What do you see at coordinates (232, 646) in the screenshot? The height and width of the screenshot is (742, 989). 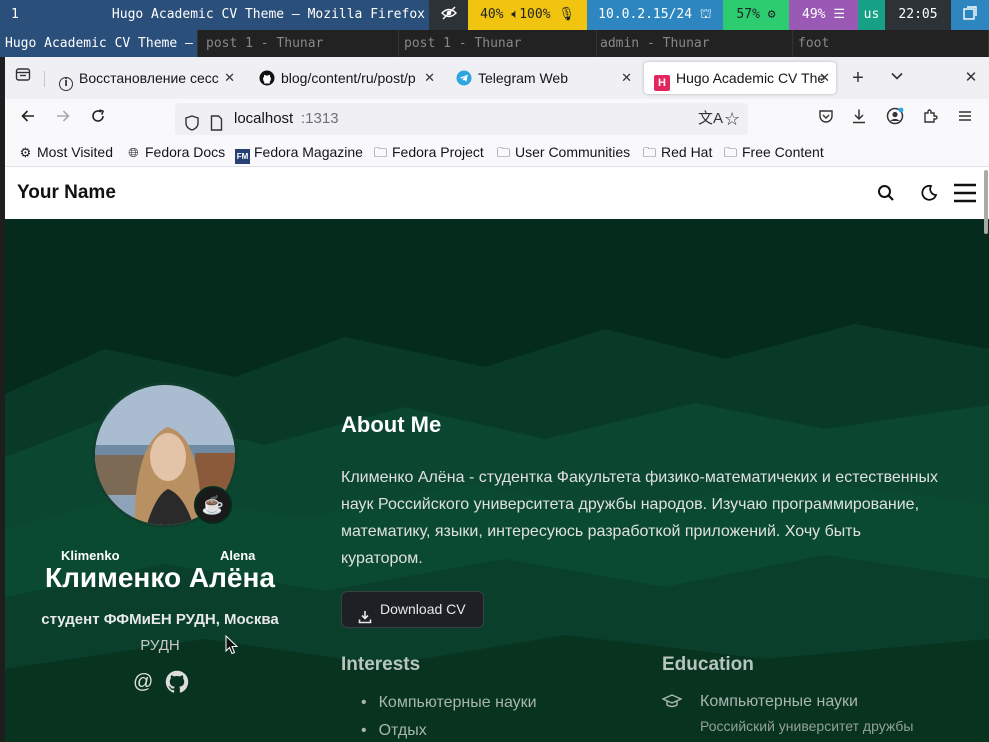 I see `mouse-cursor-icon` at bounding box center [232, 646].